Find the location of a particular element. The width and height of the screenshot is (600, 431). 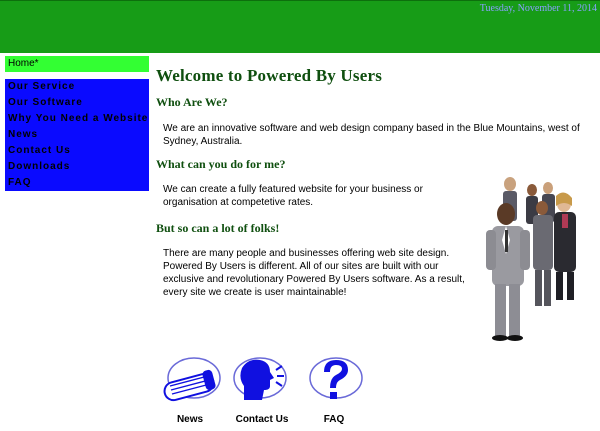

news-link: News is located at coordinates (190, 390).